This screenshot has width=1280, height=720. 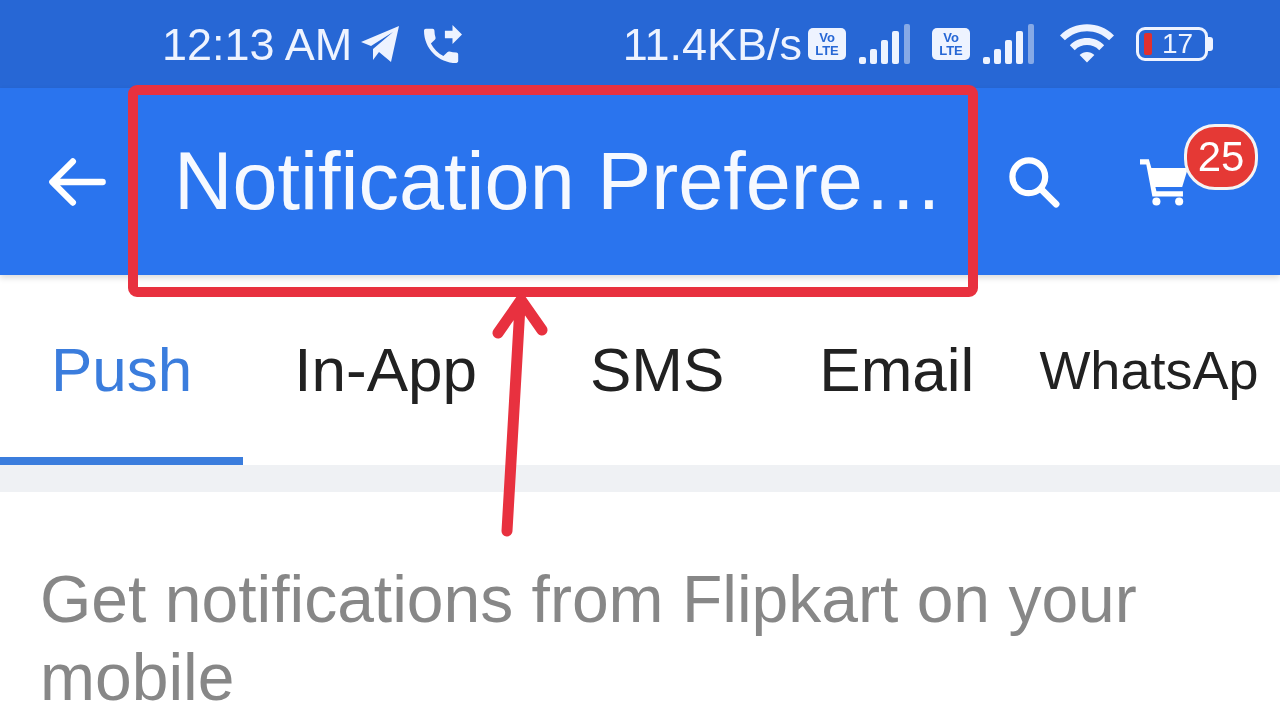 What do you see at coordinates (897, 370) in the screenshot?
I see `tab: Email` at bounding box center [897, 370].